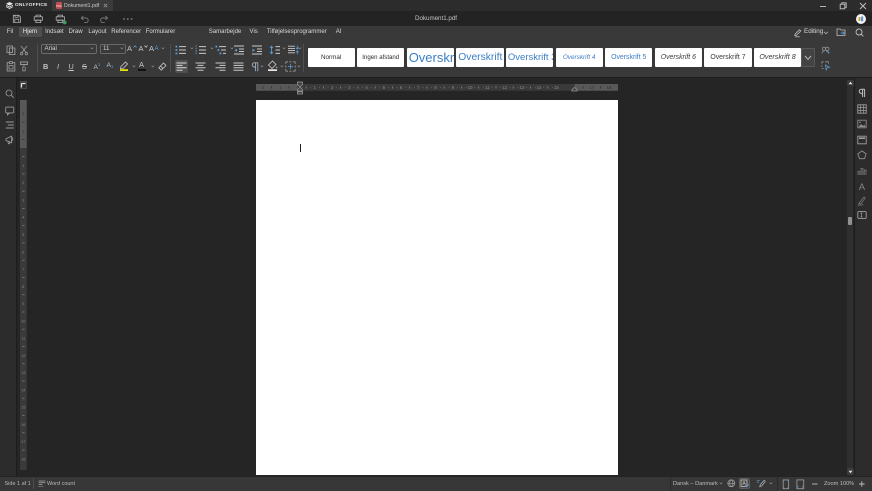 Image resolution: width=872 pixels, height=491 pixels. I want to click on svg-text: 11, so click(487, 87).